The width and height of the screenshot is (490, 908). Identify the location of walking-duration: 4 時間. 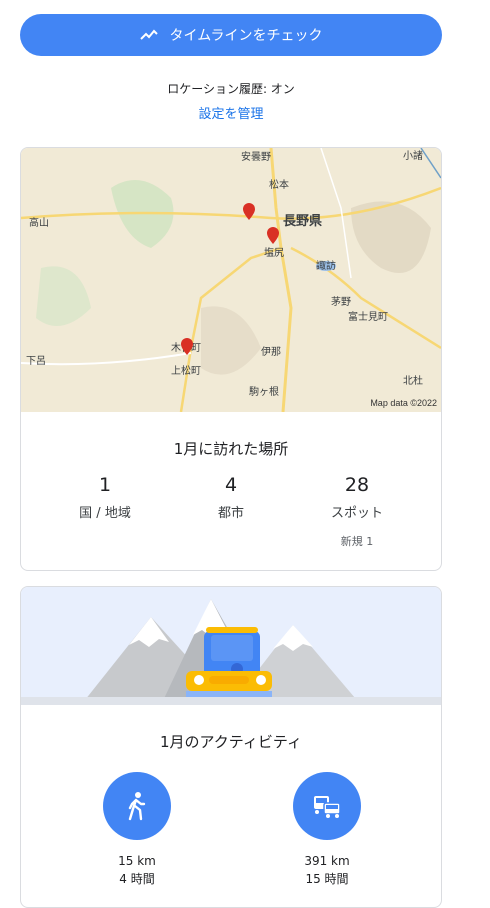
(137, 879).